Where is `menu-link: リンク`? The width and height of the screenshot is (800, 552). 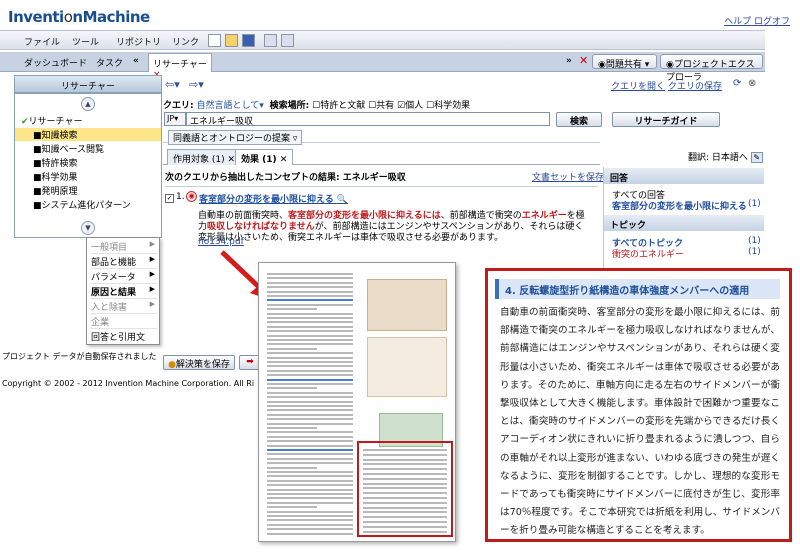
menu-link: リンク is located at coordinates (185, 41).